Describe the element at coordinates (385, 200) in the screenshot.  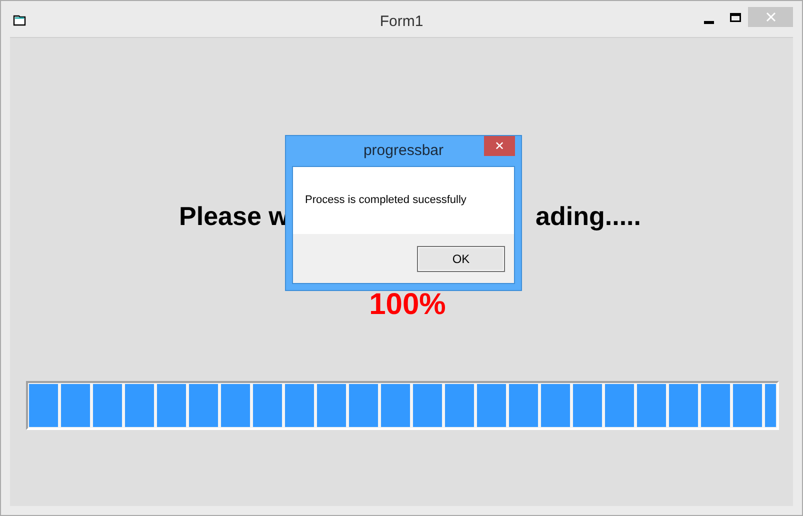
I see `dialog-message: Process is completed sucessfully` at that location.